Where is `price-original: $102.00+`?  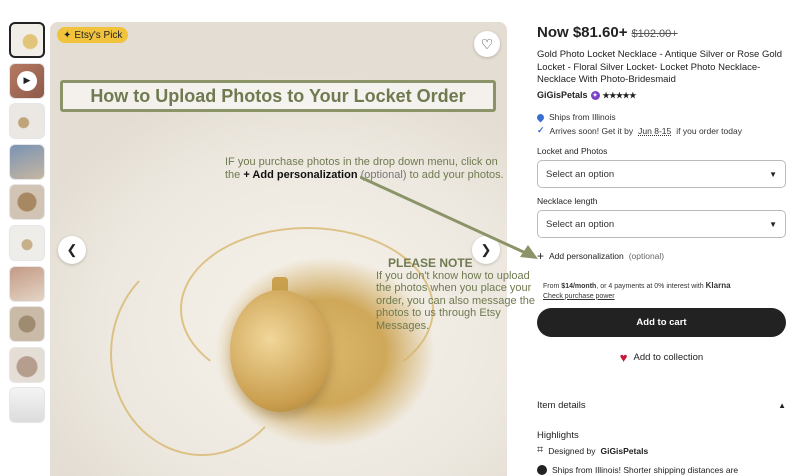
price-original: $102.00+ is located at coordinates (654, 34).